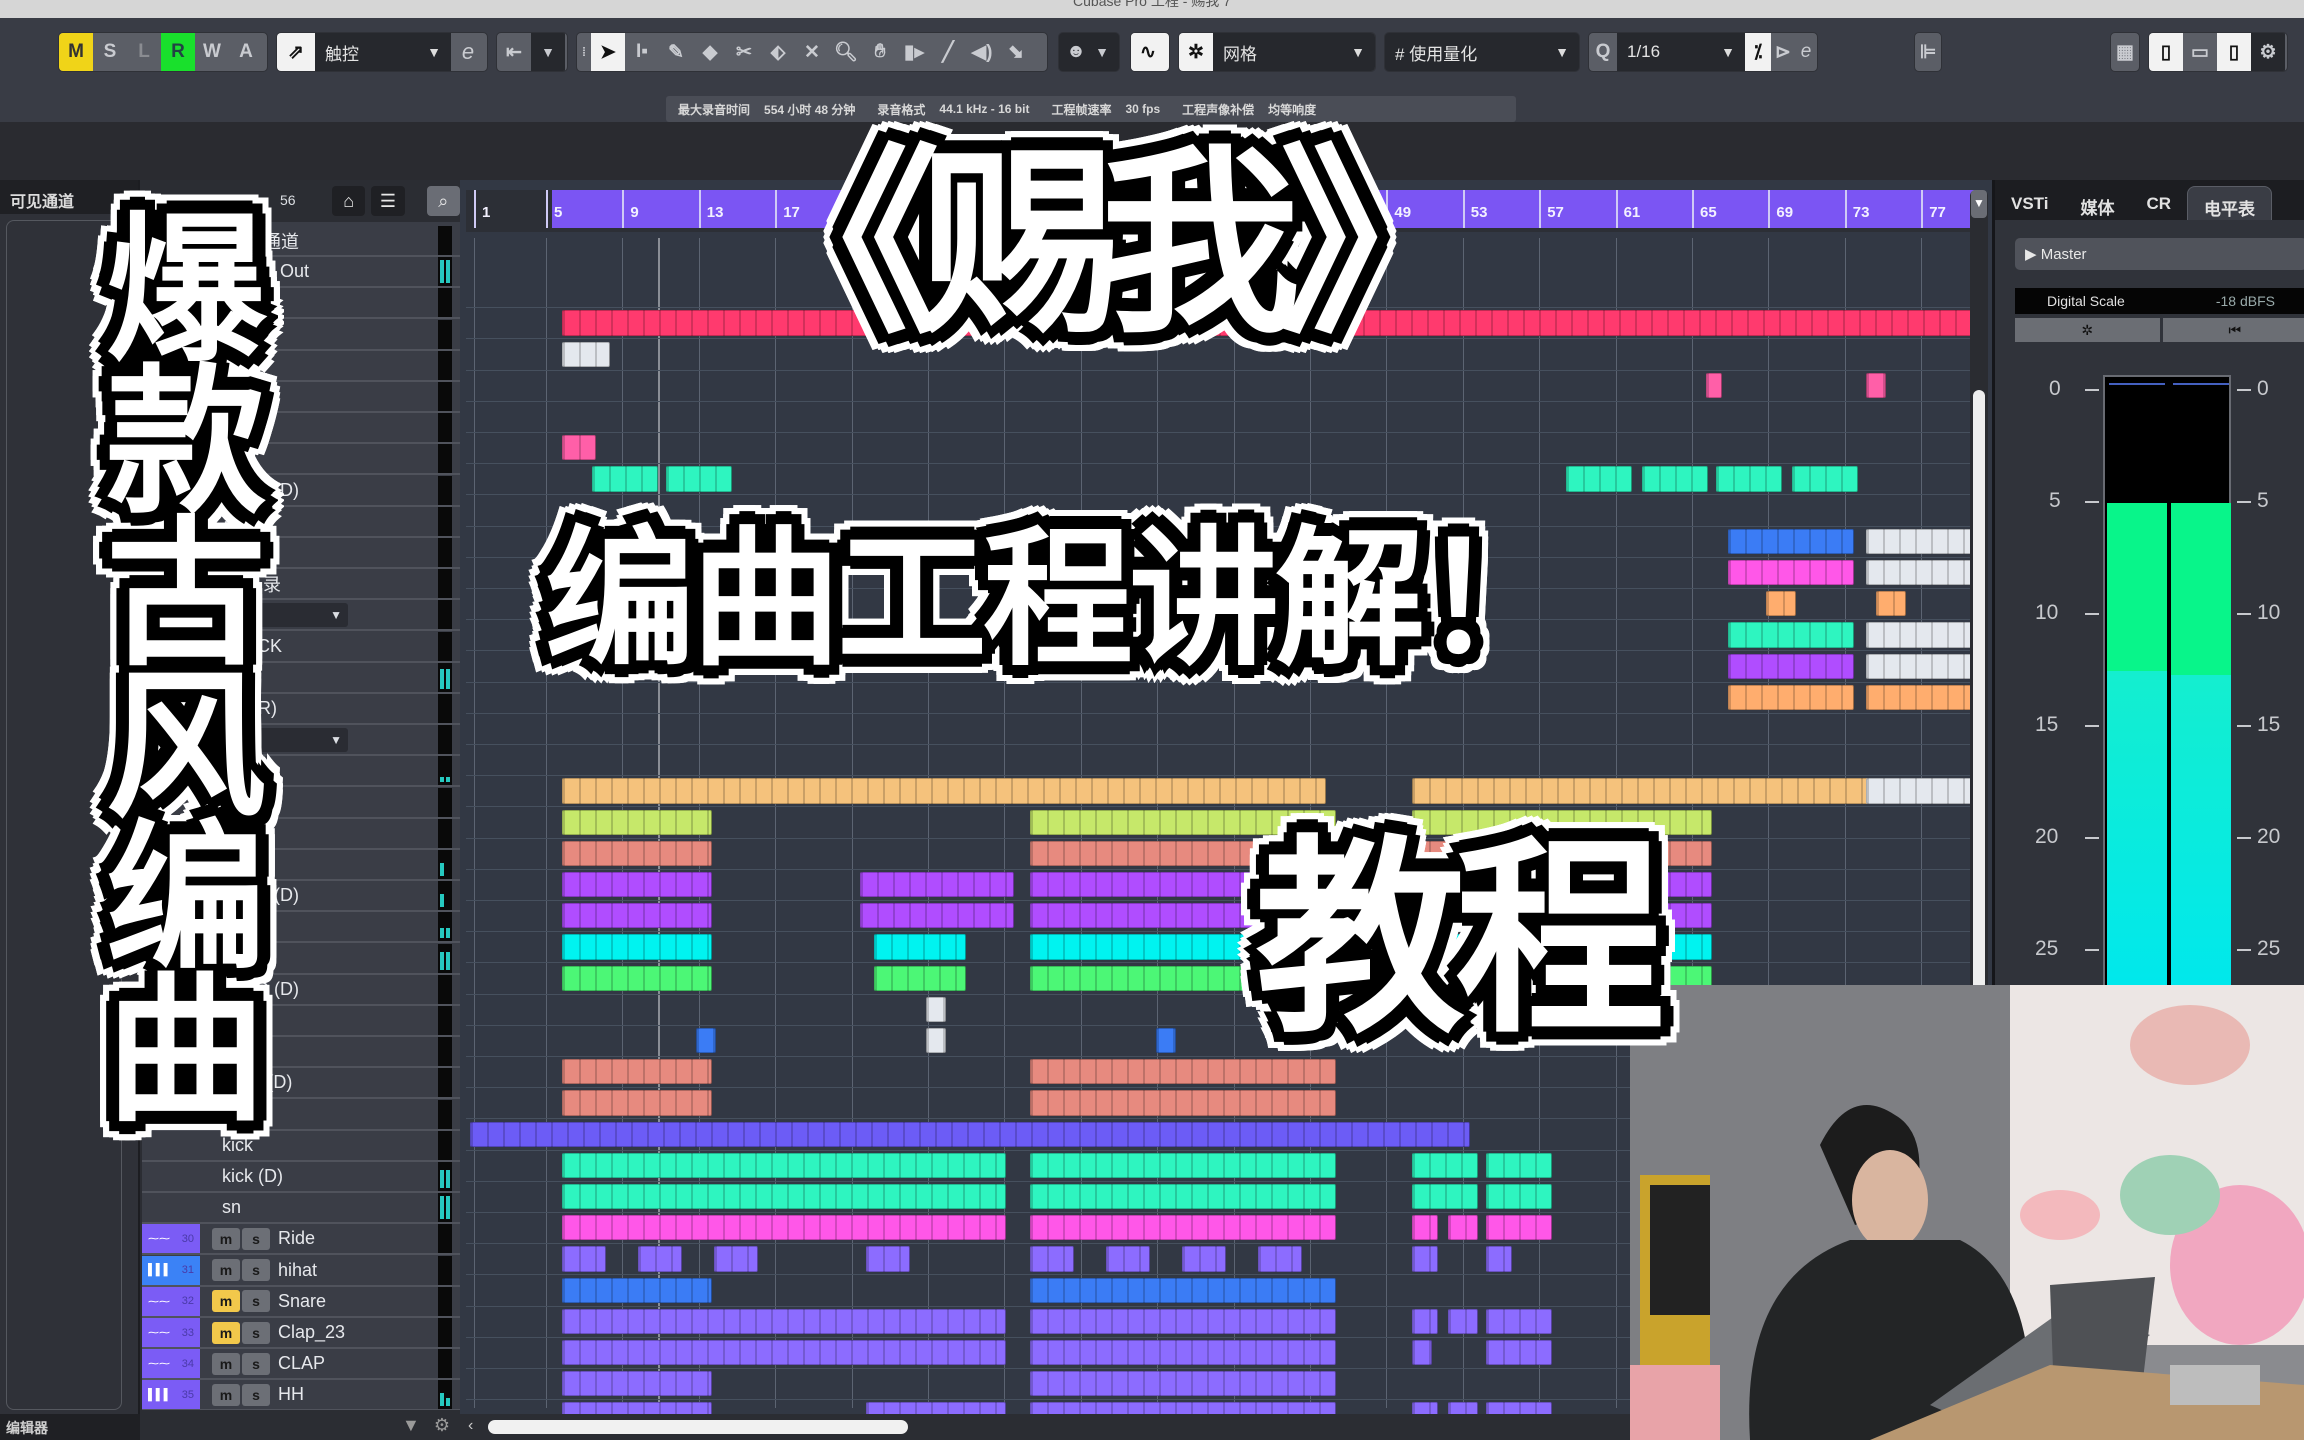 Image resolution: width=2304 pixels, height=1440 pixels. Describe the element at coordinates (744, 52) in the screenshot. I see `split-scissors-tool: ✂` at that location.